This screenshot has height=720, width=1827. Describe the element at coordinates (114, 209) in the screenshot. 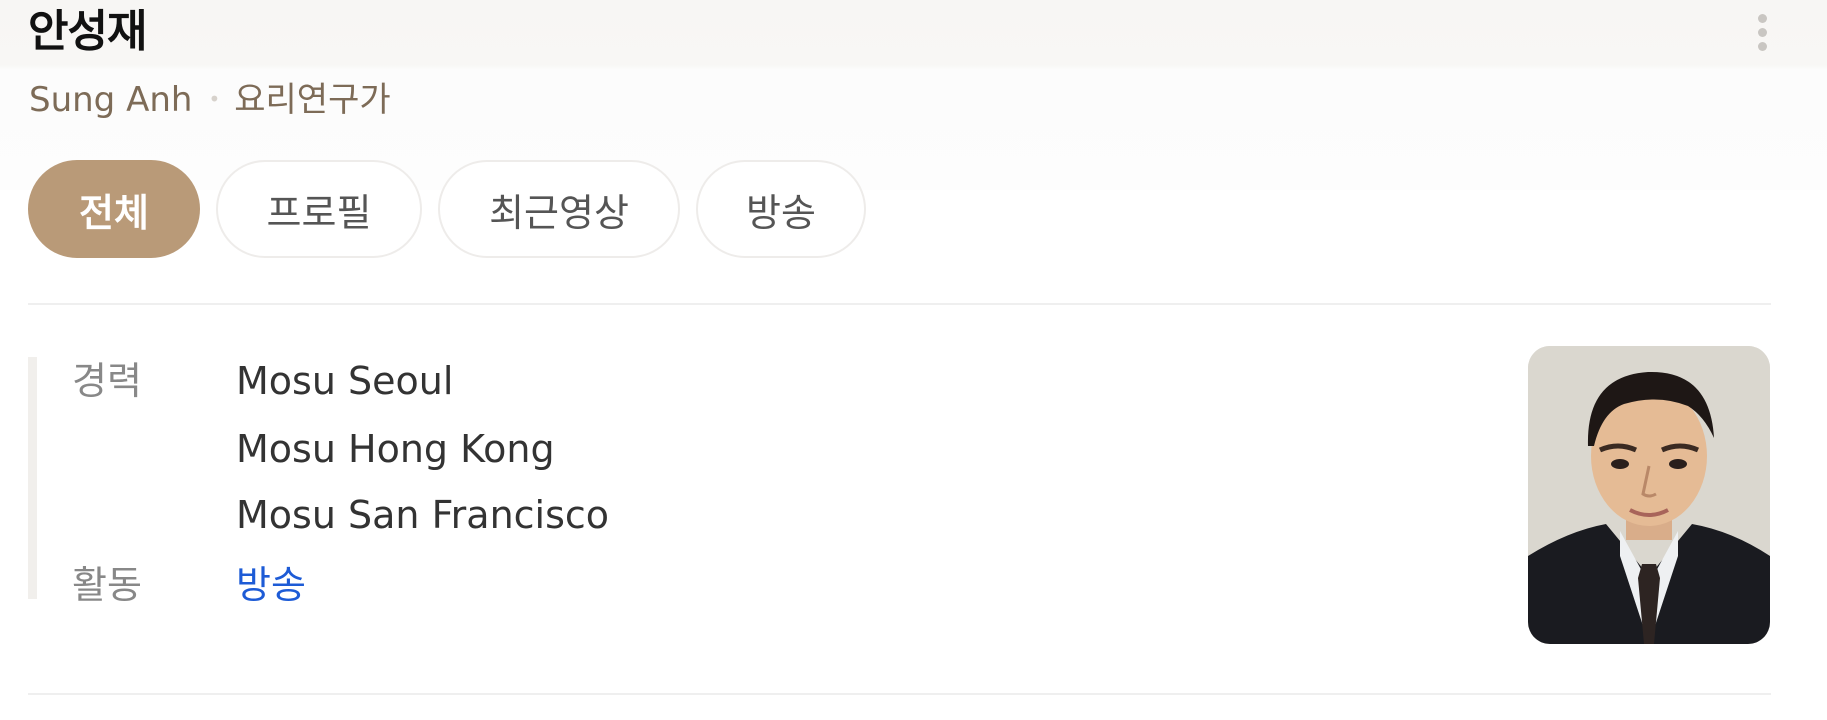

I see `tab-all: 전체` at that location.